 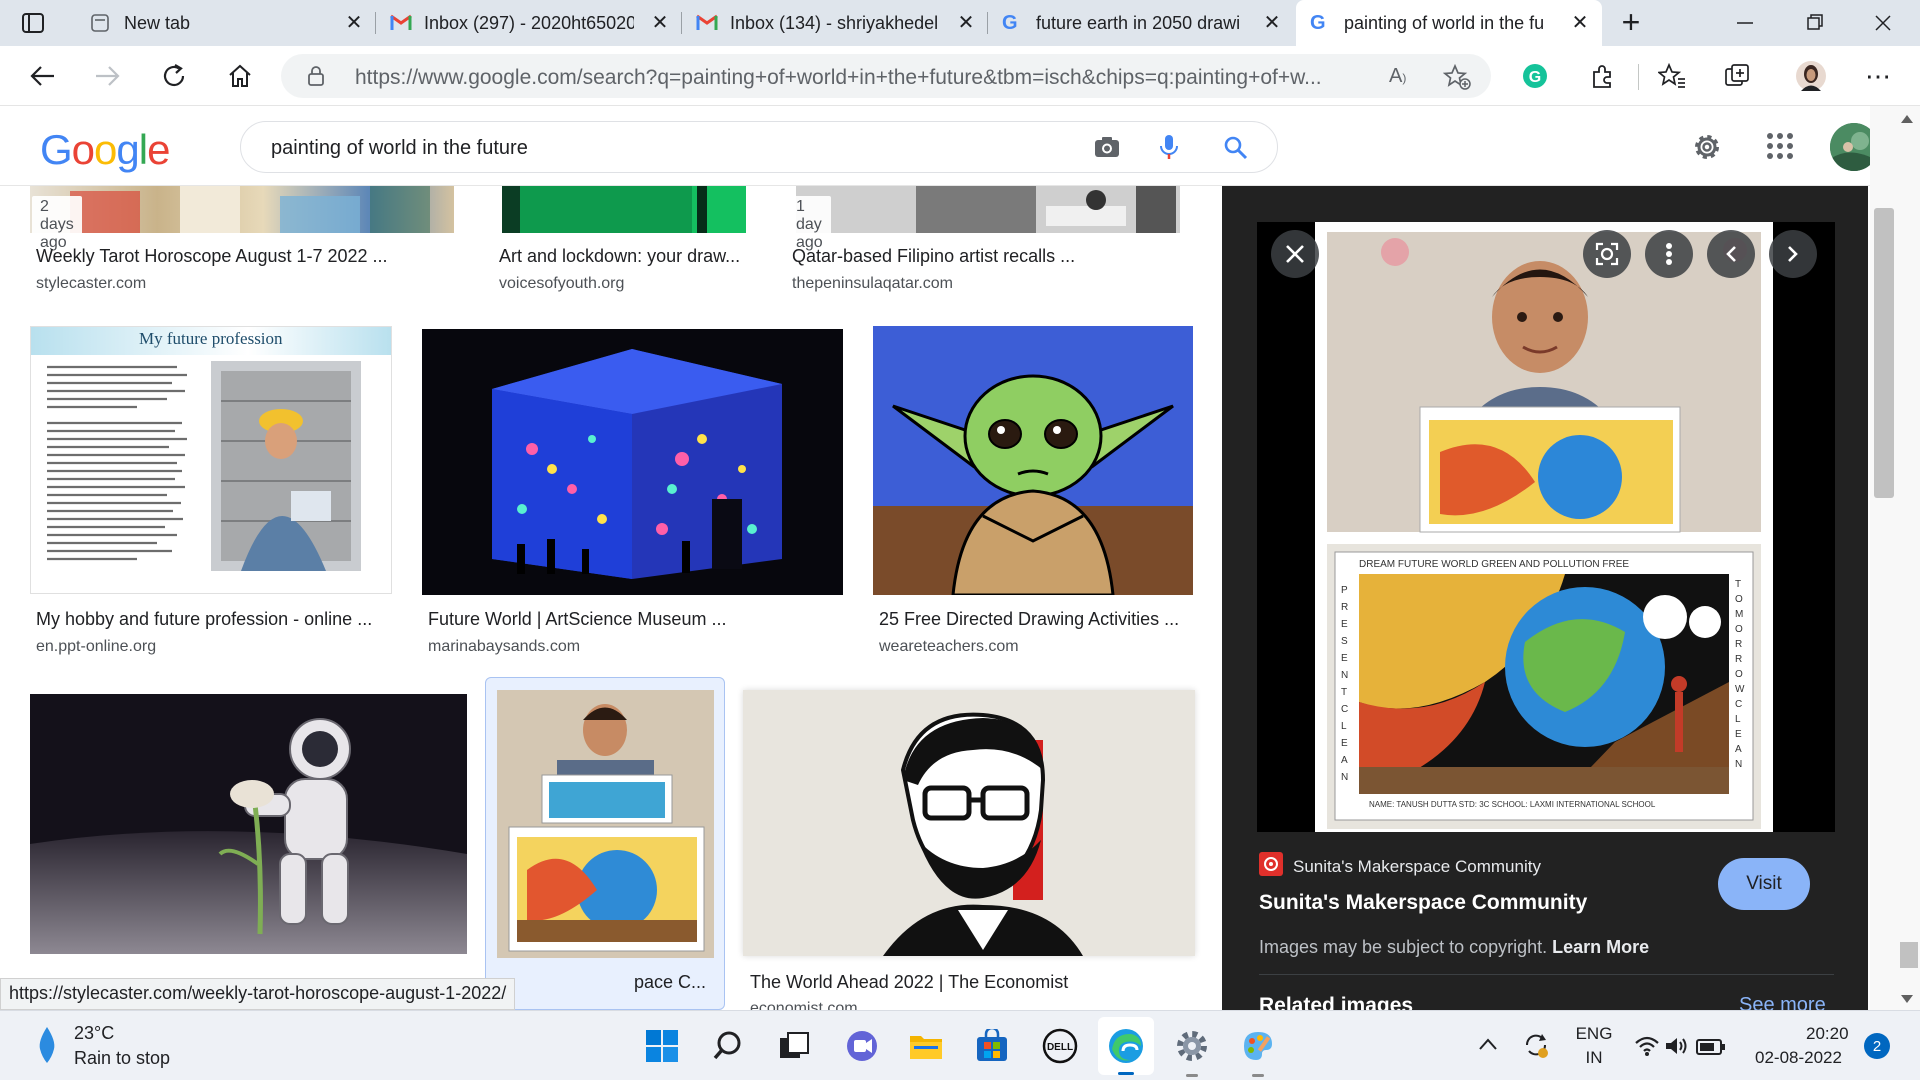 I want to click on learn-more-link: Learn More, so click(x=1600, y=947).